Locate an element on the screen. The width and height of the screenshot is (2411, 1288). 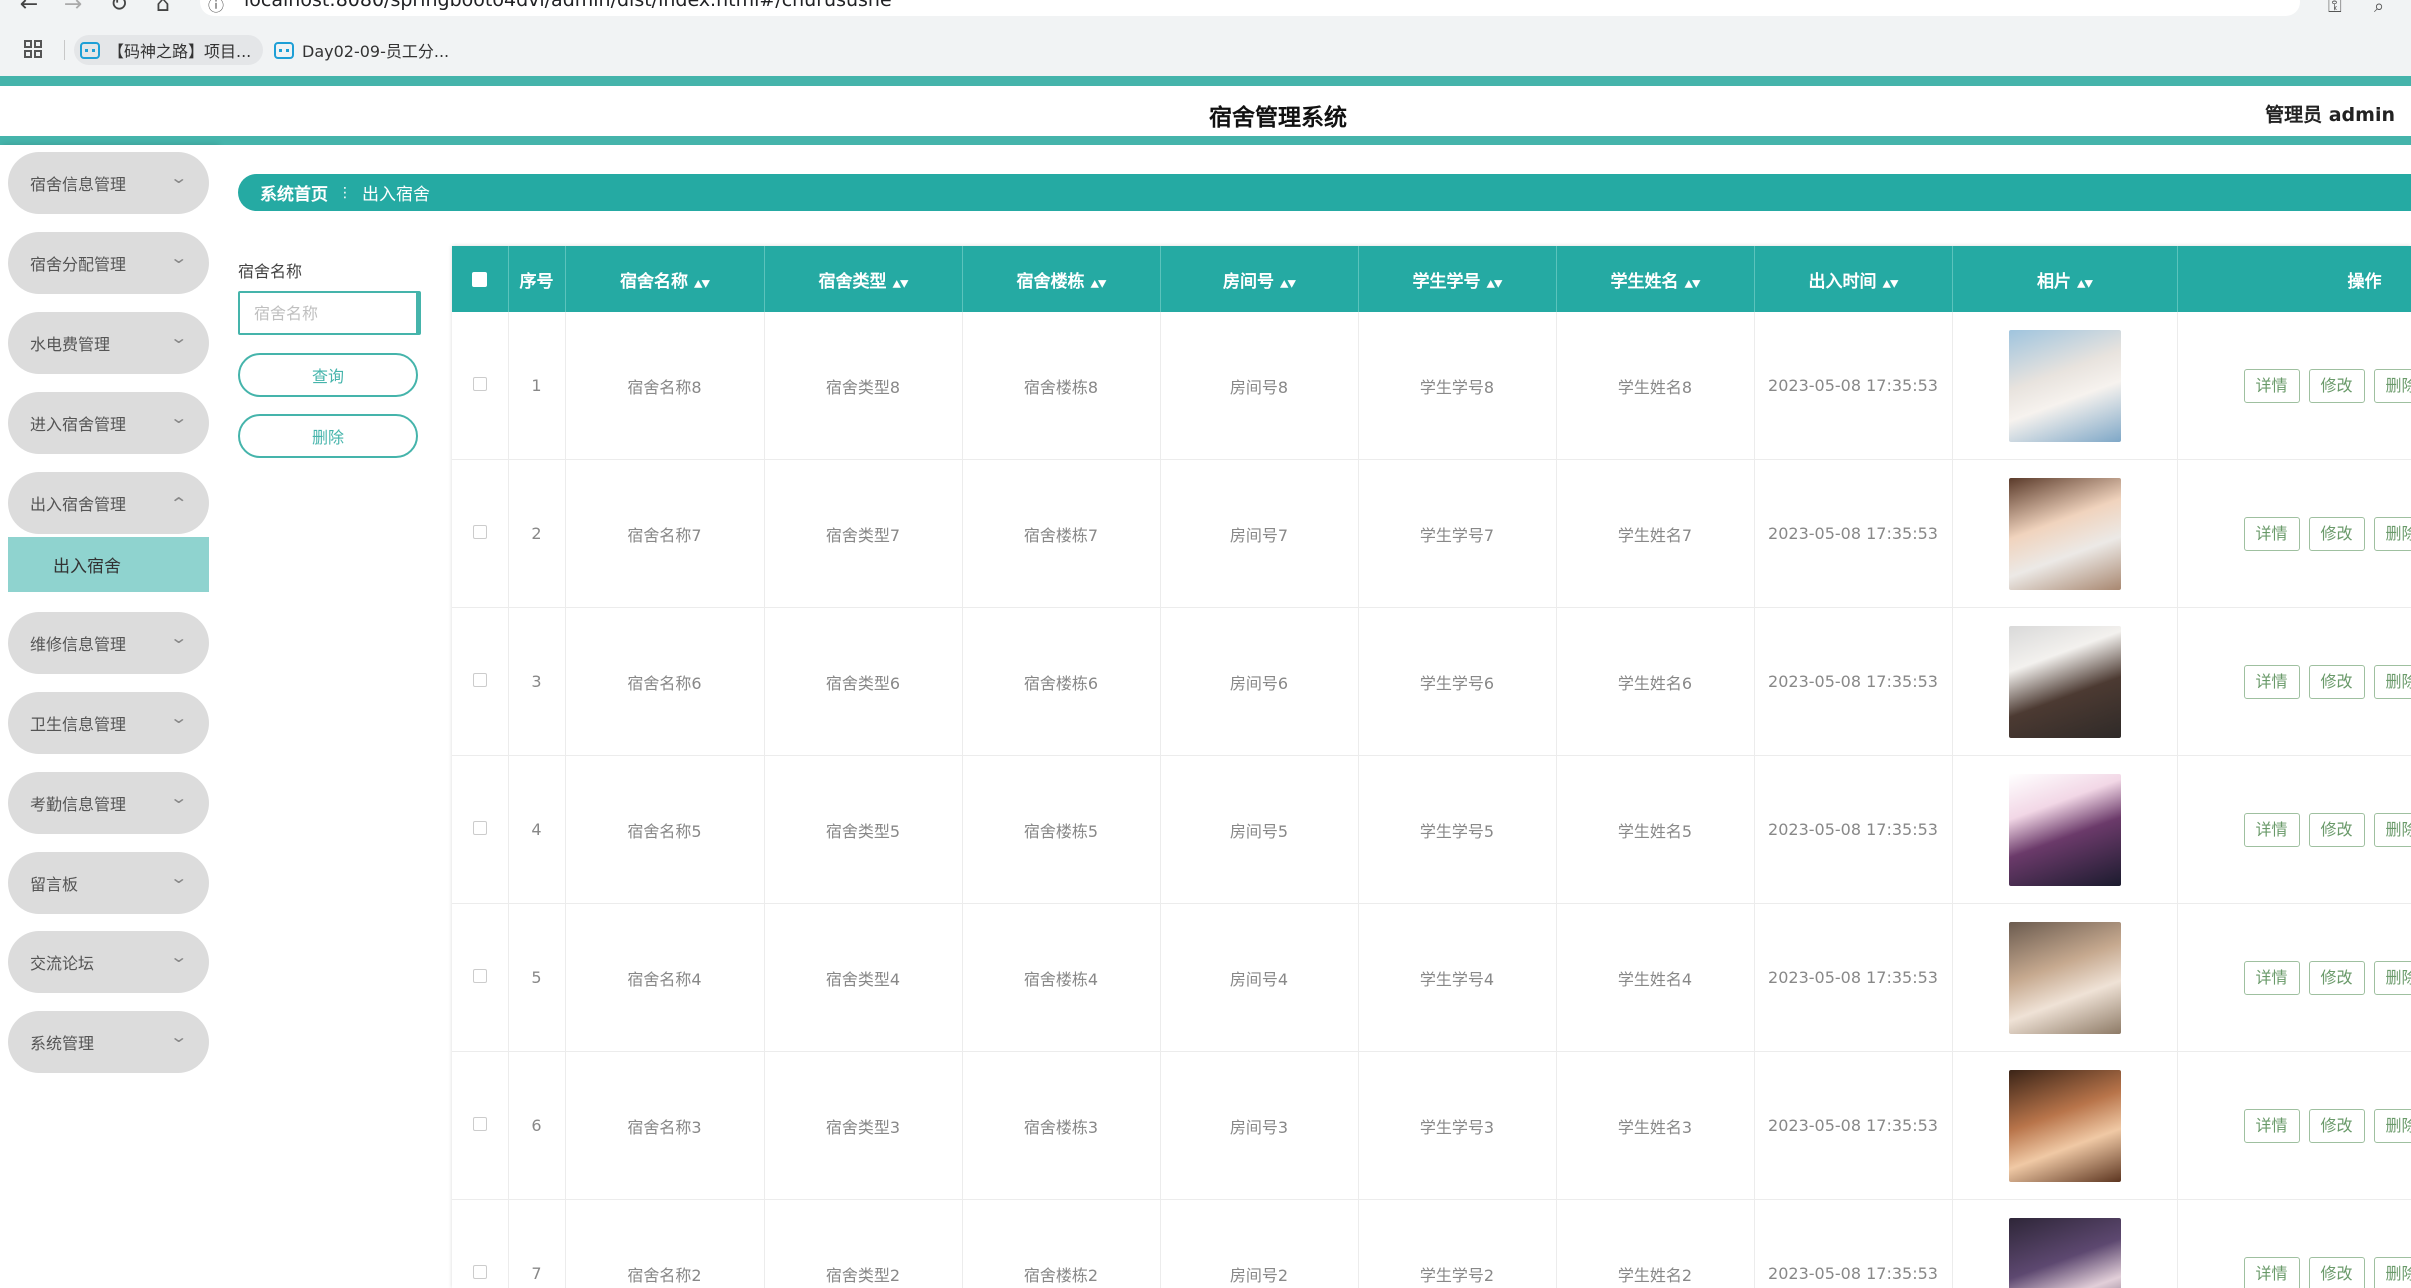
forward-icon: → is located at coordinates (73, 8).